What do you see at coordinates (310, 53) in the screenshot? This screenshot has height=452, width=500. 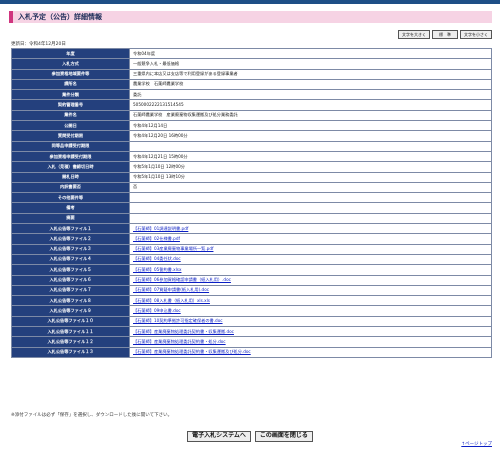 I see `row-value-cell: 令和04年度` at bounding box center [310, 53].